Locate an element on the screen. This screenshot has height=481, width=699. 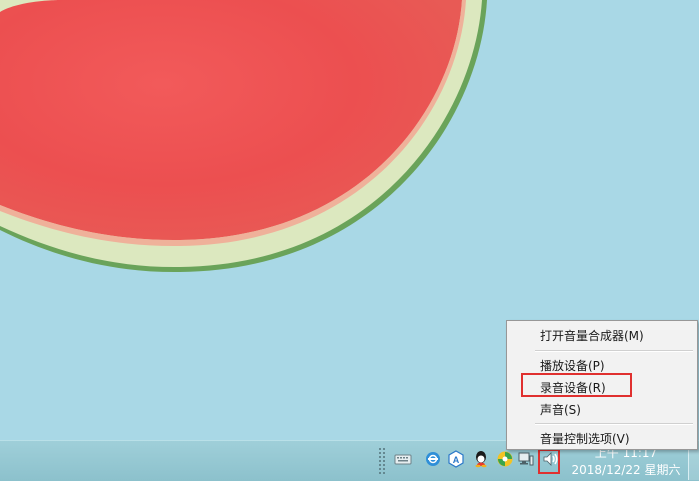
menu-item-volume-control-options: 音量控制选项(V) is located at coordinates (585, 439).